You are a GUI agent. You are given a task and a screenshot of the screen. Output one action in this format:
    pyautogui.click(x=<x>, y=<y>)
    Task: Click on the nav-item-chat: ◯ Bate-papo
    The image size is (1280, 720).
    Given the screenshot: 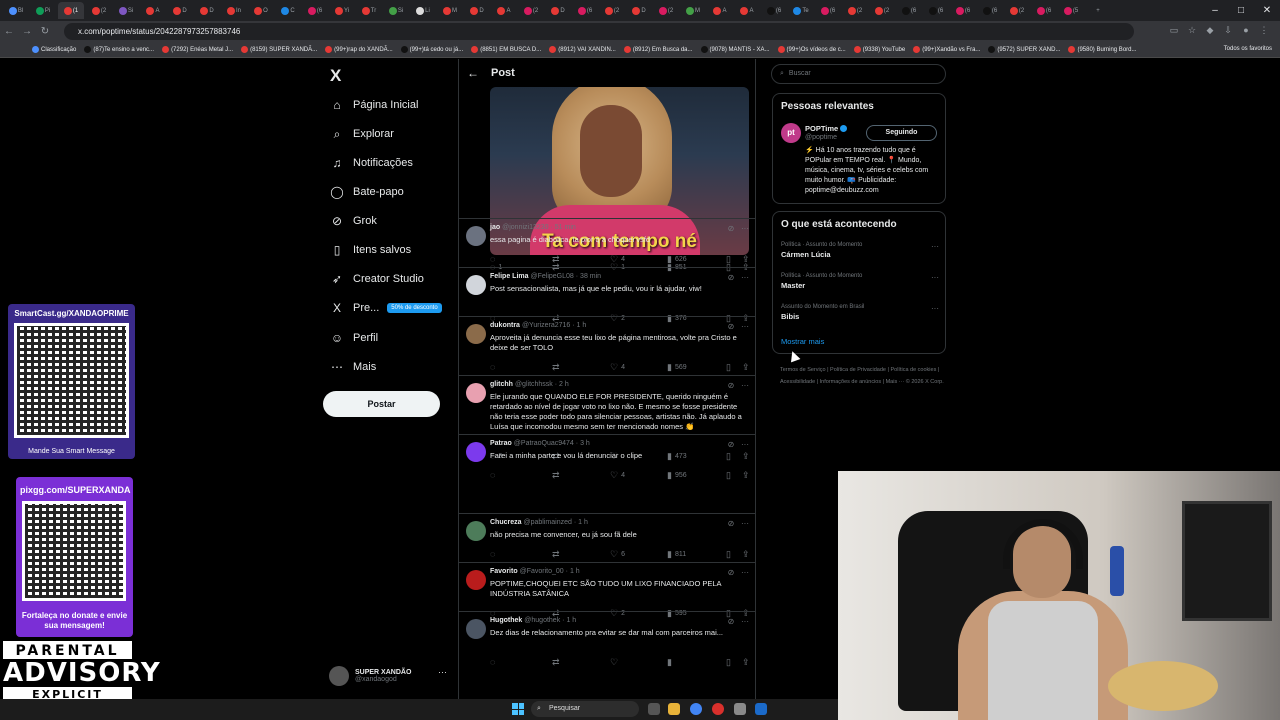 What is the action you would take?
    pyautogui.click(x=366, y=192)
    